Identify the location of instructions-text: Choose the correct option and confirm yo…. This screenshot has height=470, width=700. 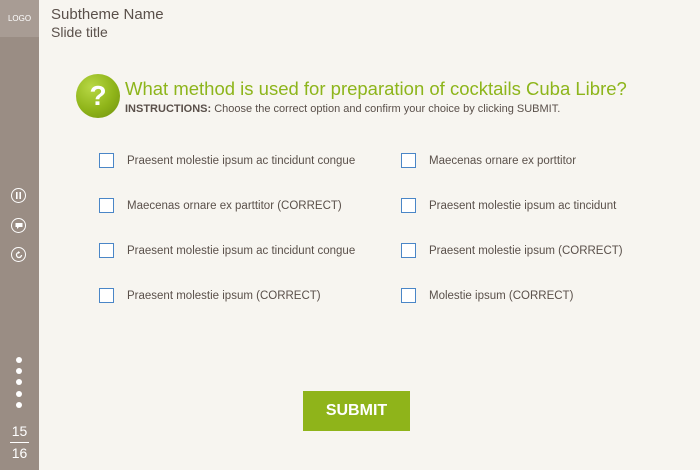
(386, 109).